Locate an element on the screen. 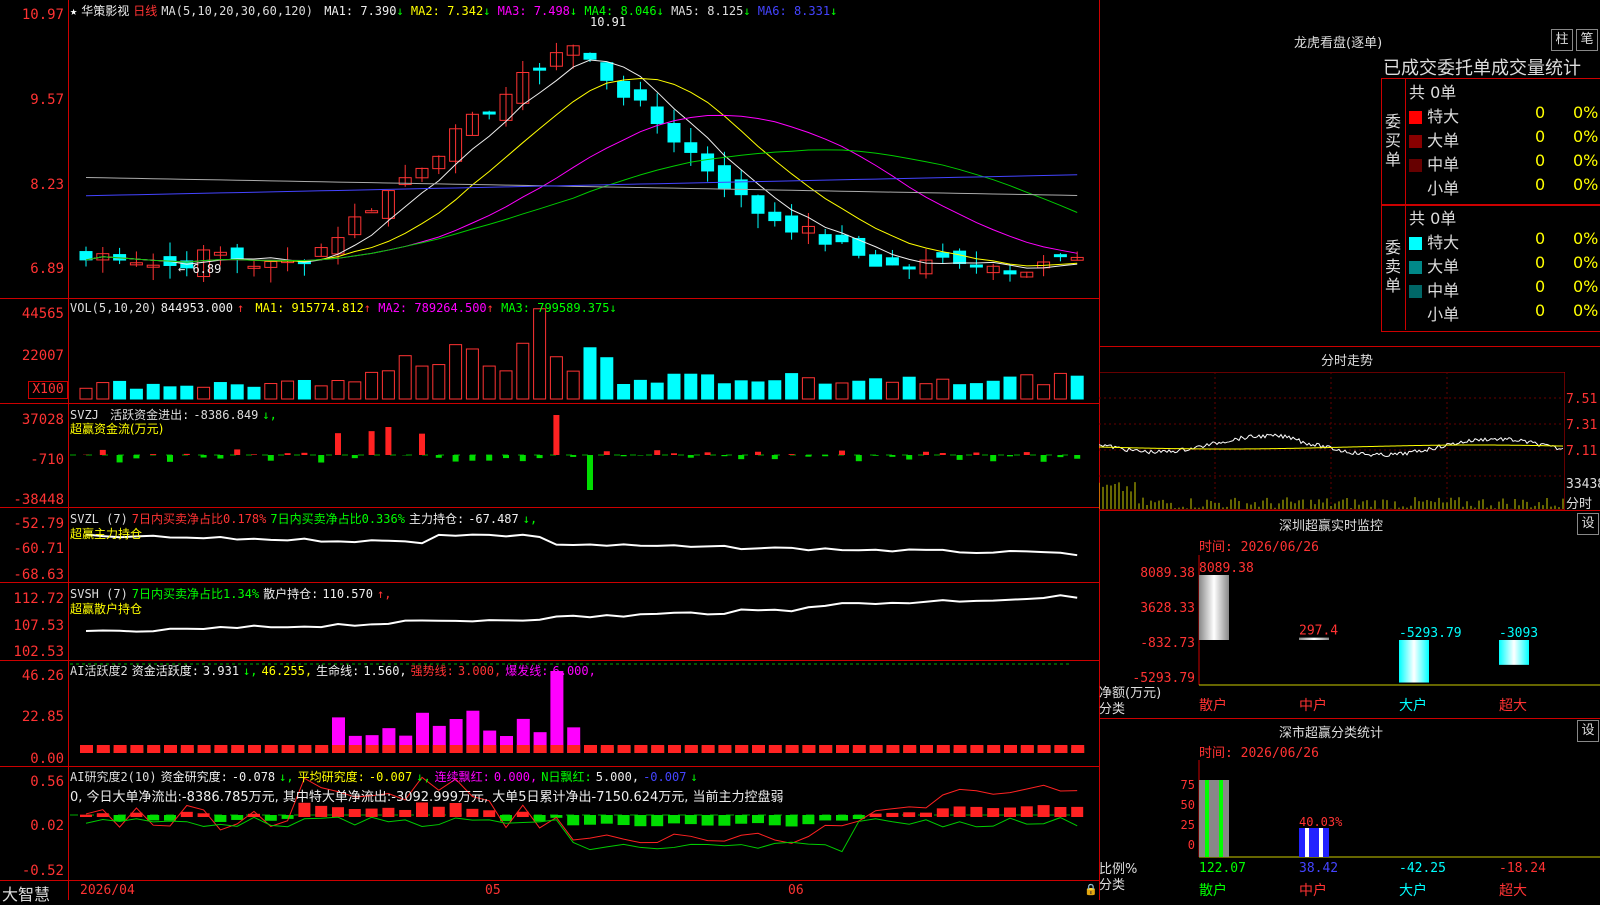 The width and height of the screenshot is (1600, 905). tick-mode-button: 笔 is located at coordinates (1587, 40).